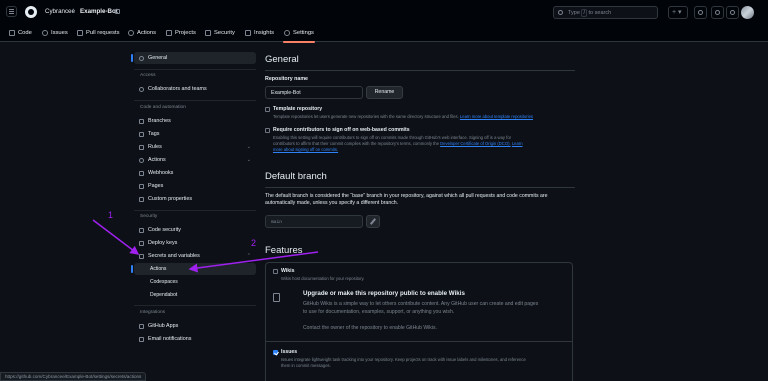  Describe the element at coordinates (80, 33) in the screenshot. I see `pull-request-icon` at that location.